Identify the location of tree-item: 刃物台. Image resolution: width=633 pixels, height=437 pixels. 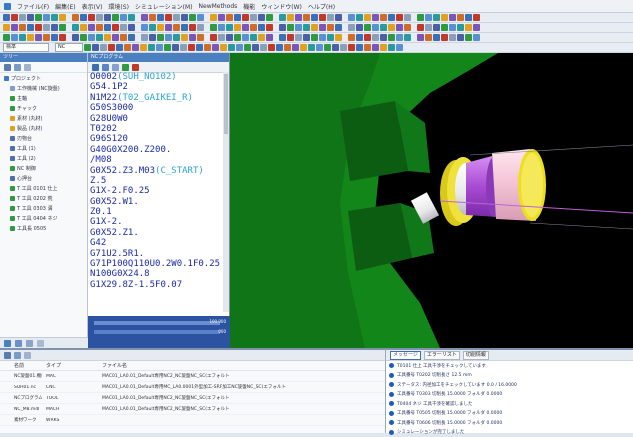
(45, 138).